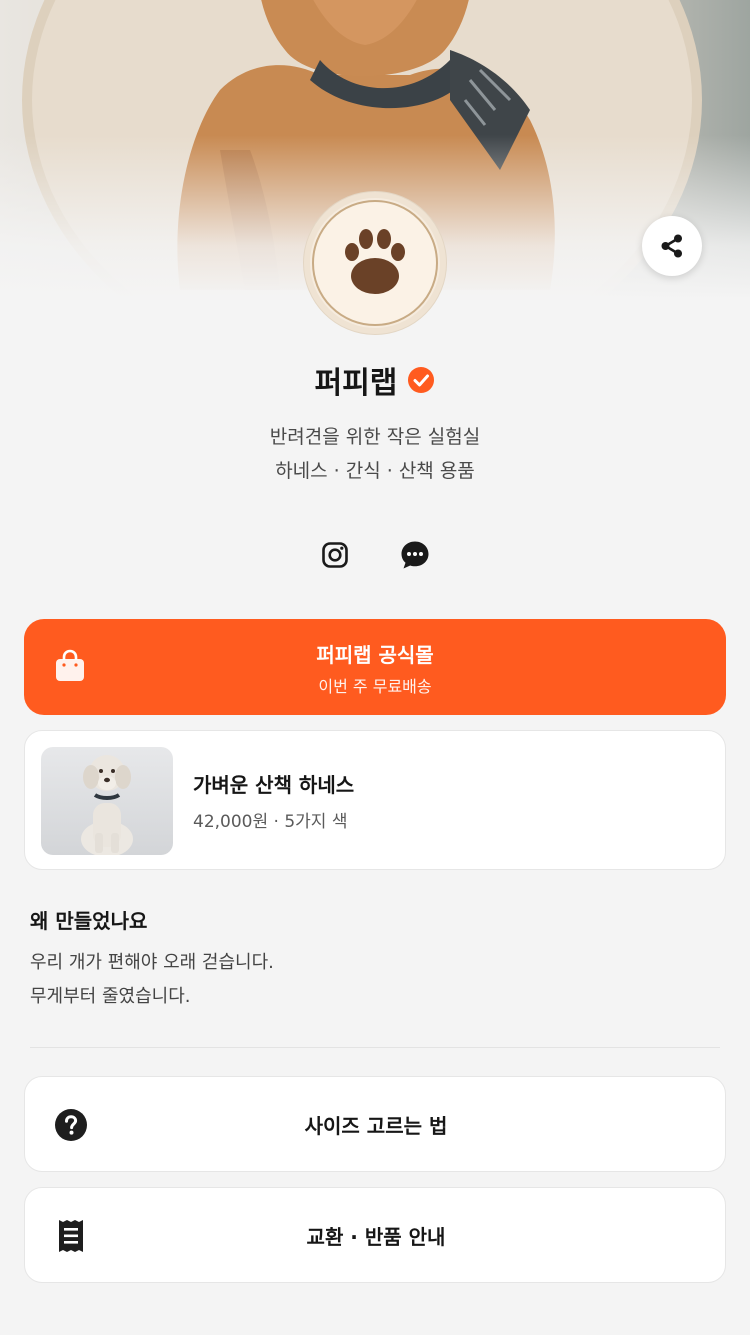 This screenshot has width=750, height=1335. I want to click on product-card: 가벼운 산책 하네스 42,000원 · 5가지 색, so click(375, 800).